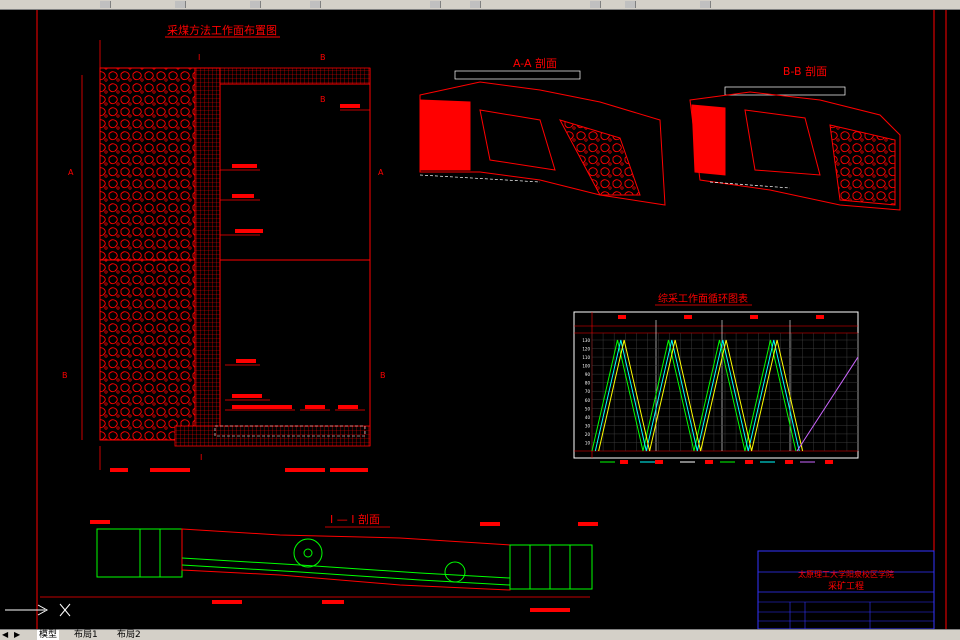 Image resolution: width=960 pixels, height=640 pixels. I want to click on marker-b-top: B, so click(323, 57).